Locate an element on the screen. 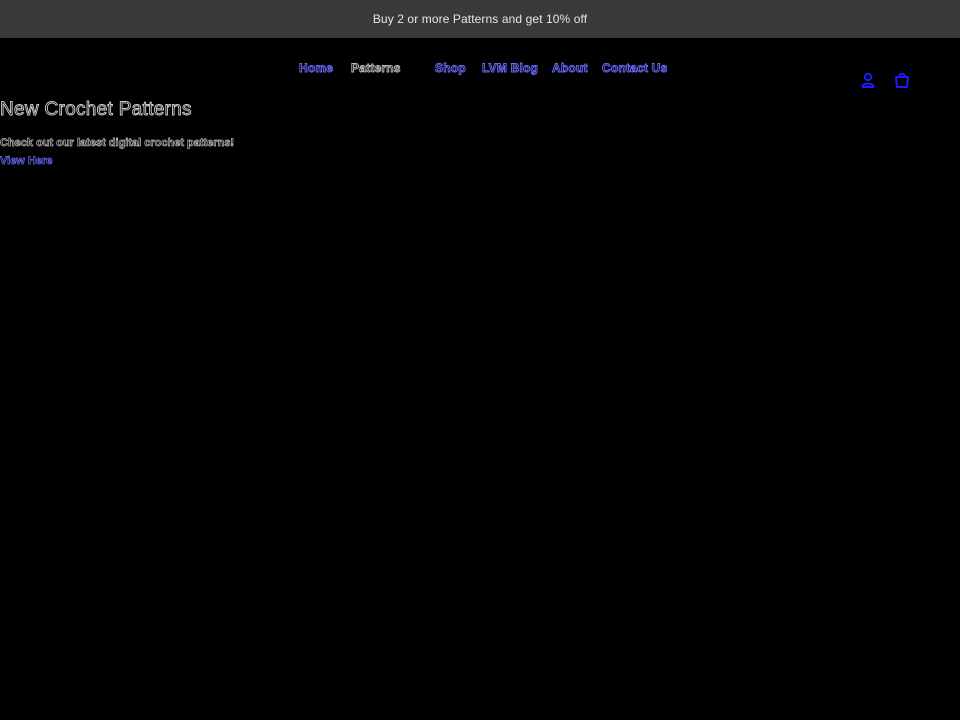 The image size is (960, 720). cart-button is located at coordinates (902, 80).